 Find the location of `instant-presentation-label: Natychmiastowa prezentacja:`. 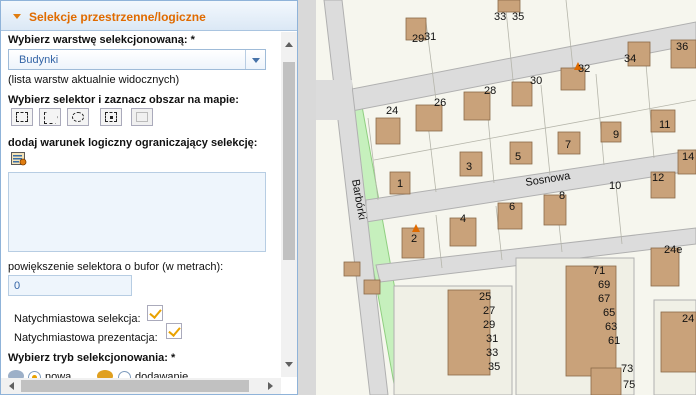

instant-presentation-label: Natychmiastowa prezentacja: is located at coordinates (86, 338).